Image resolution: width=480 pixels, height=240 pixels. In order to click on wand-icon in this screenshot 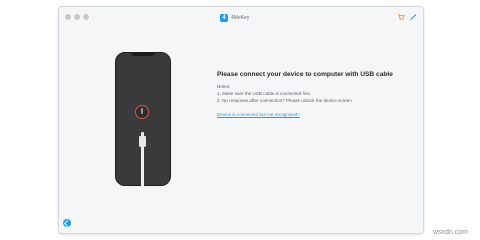, I will do `click(413, 17)`.